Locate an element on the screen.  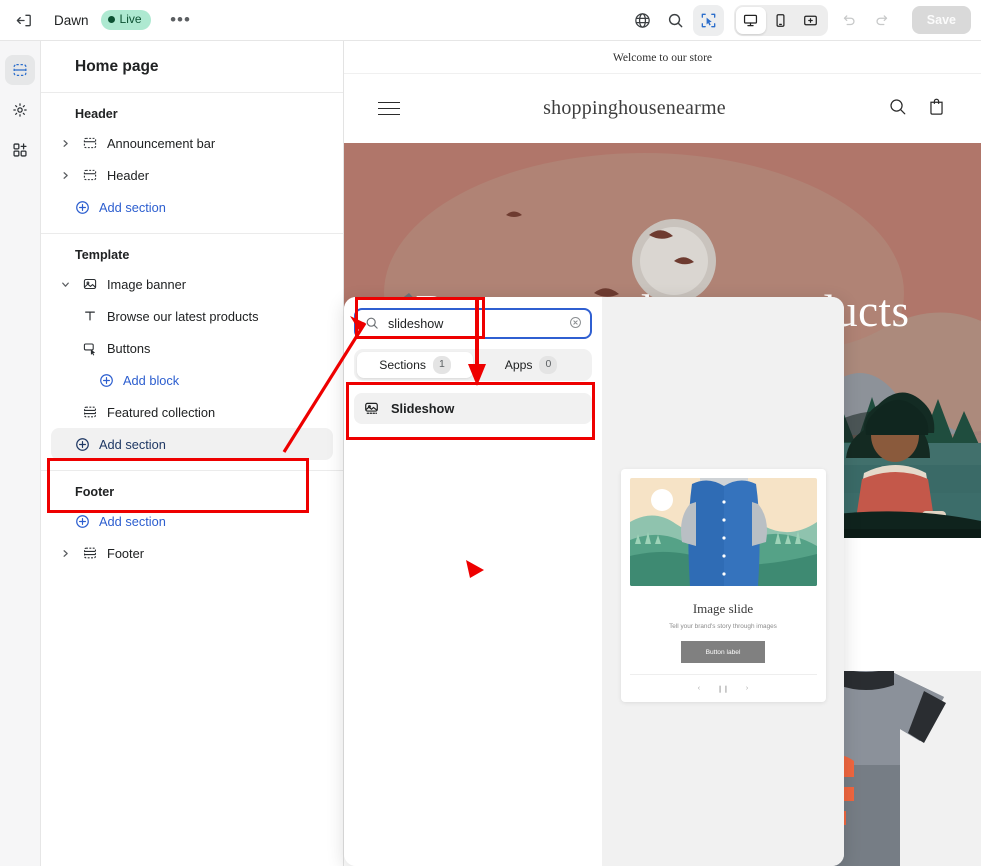
exit-icon is located at coordinates (24, 20).